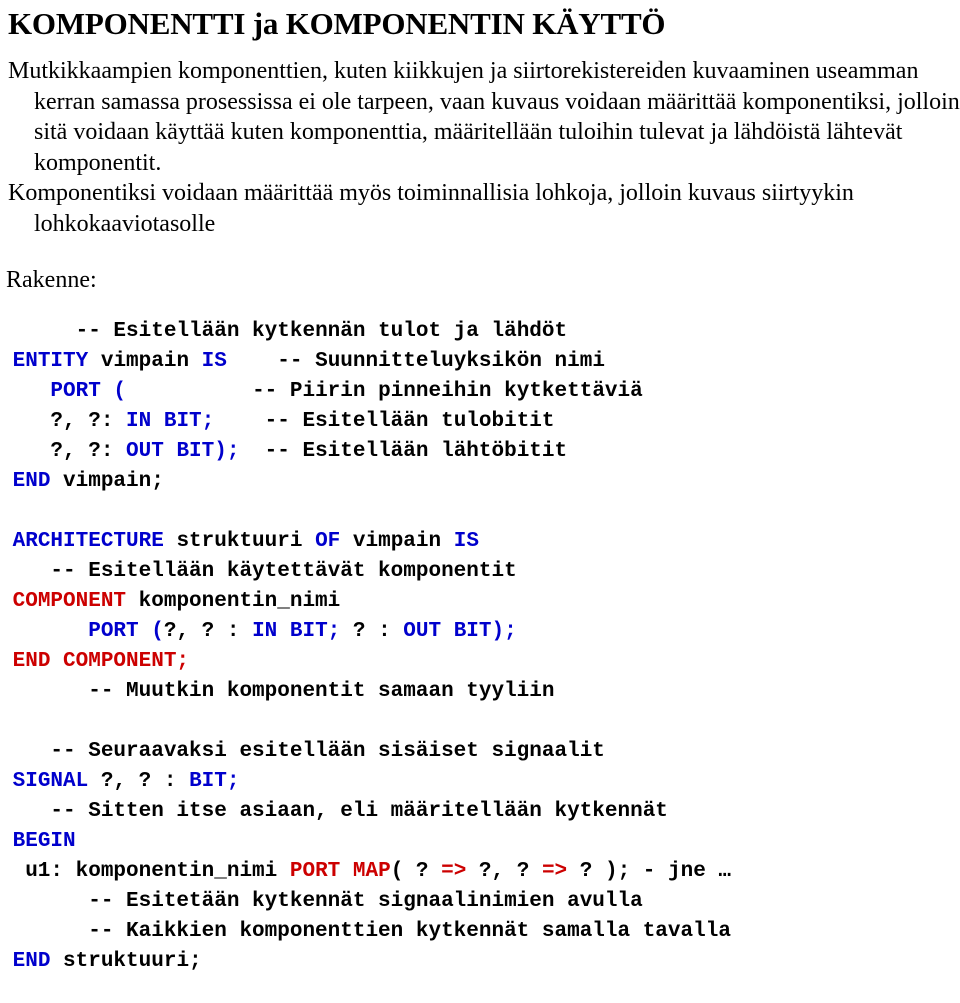  What do you see at coordinates (126, 961) in the screenshot?
I see `code-token: struktuuri;` at bounding box center [126, 961].